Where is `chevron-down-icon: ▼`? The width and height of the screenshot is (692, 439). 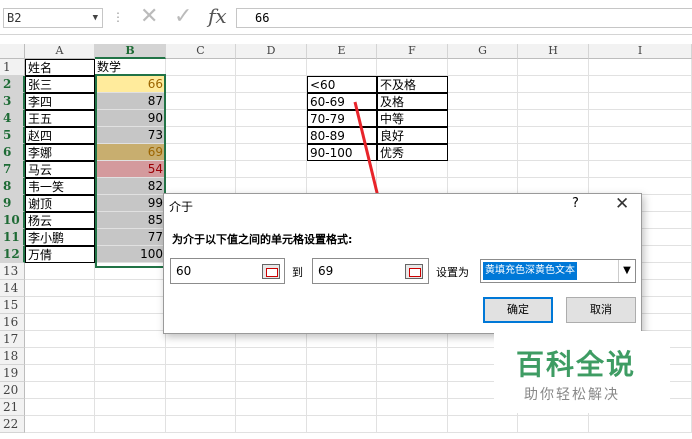 chevron-down-icon: ▼ is located at coordinates (626, 271).